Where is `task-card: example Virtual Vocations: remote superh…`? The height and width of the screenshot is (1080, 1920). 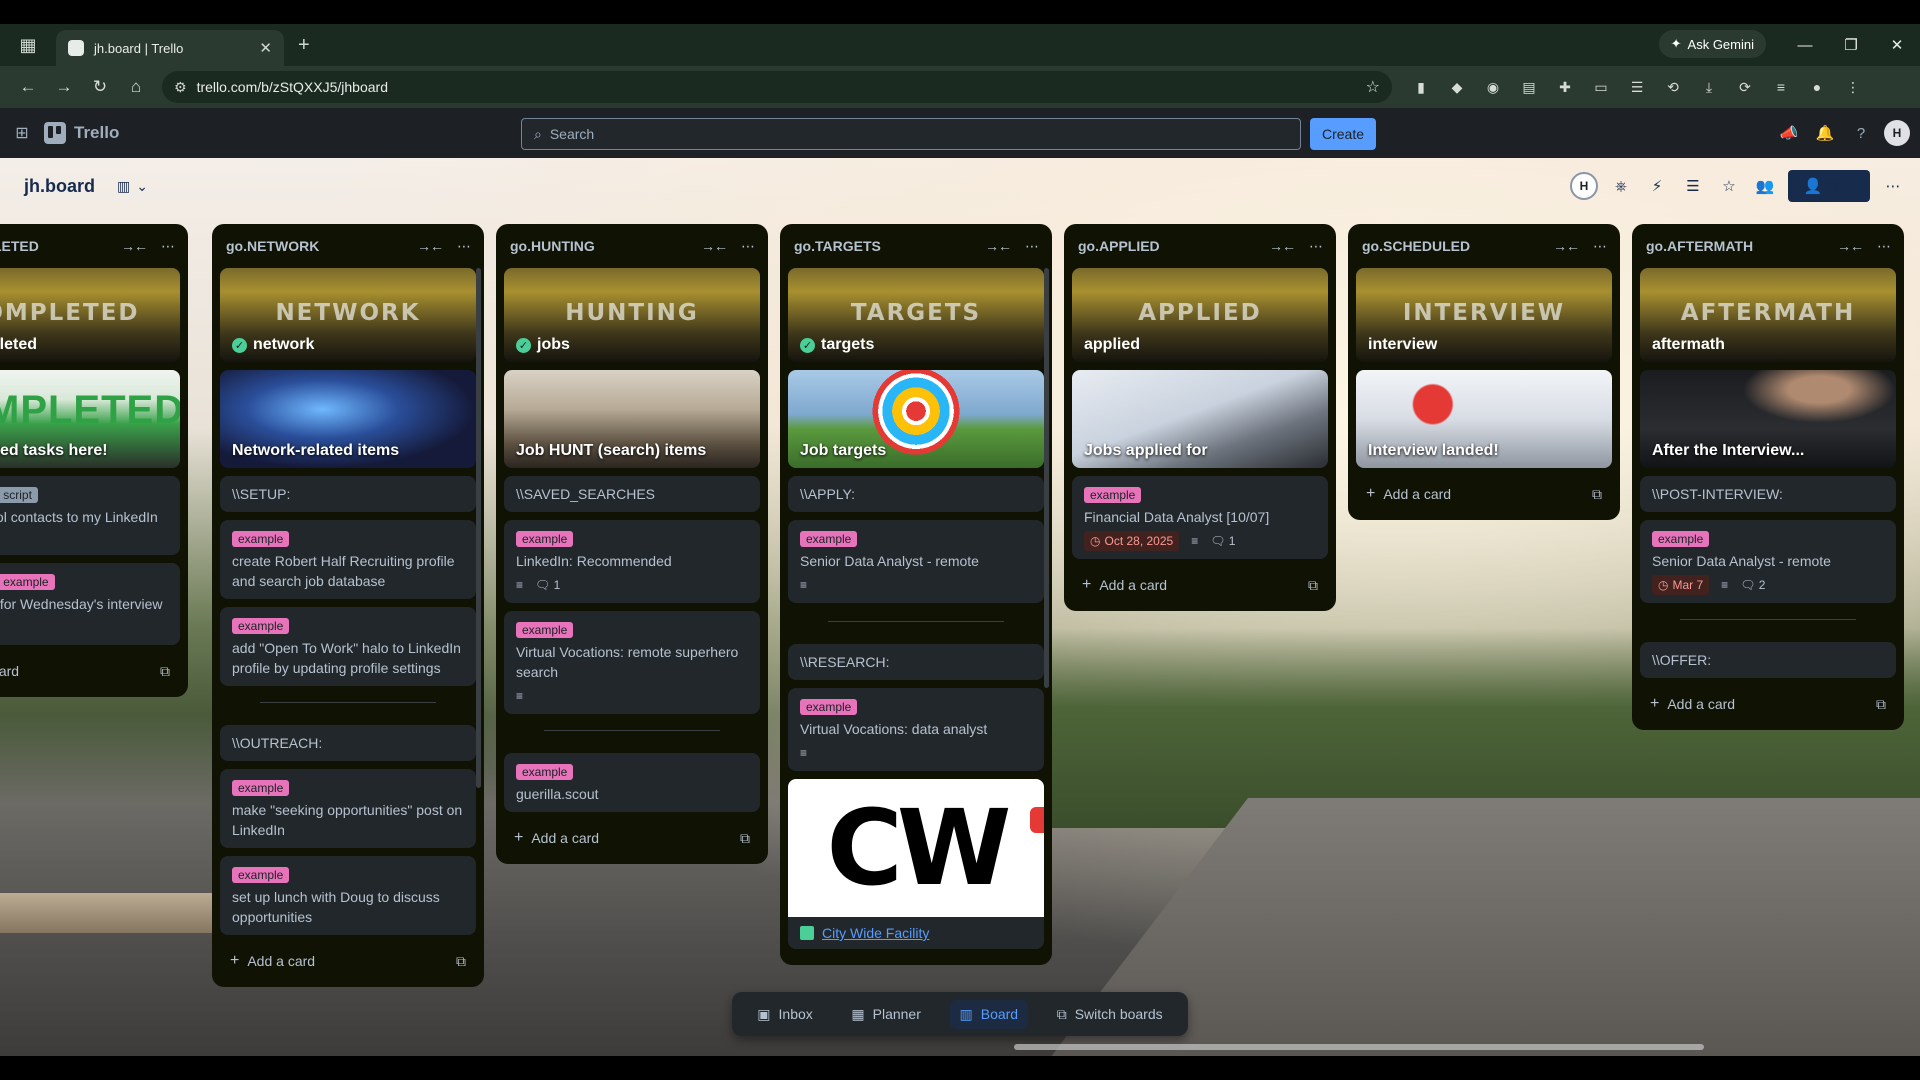 task-card: example Virtual Vocations: remote superh… is located at coordinates (632, 662).